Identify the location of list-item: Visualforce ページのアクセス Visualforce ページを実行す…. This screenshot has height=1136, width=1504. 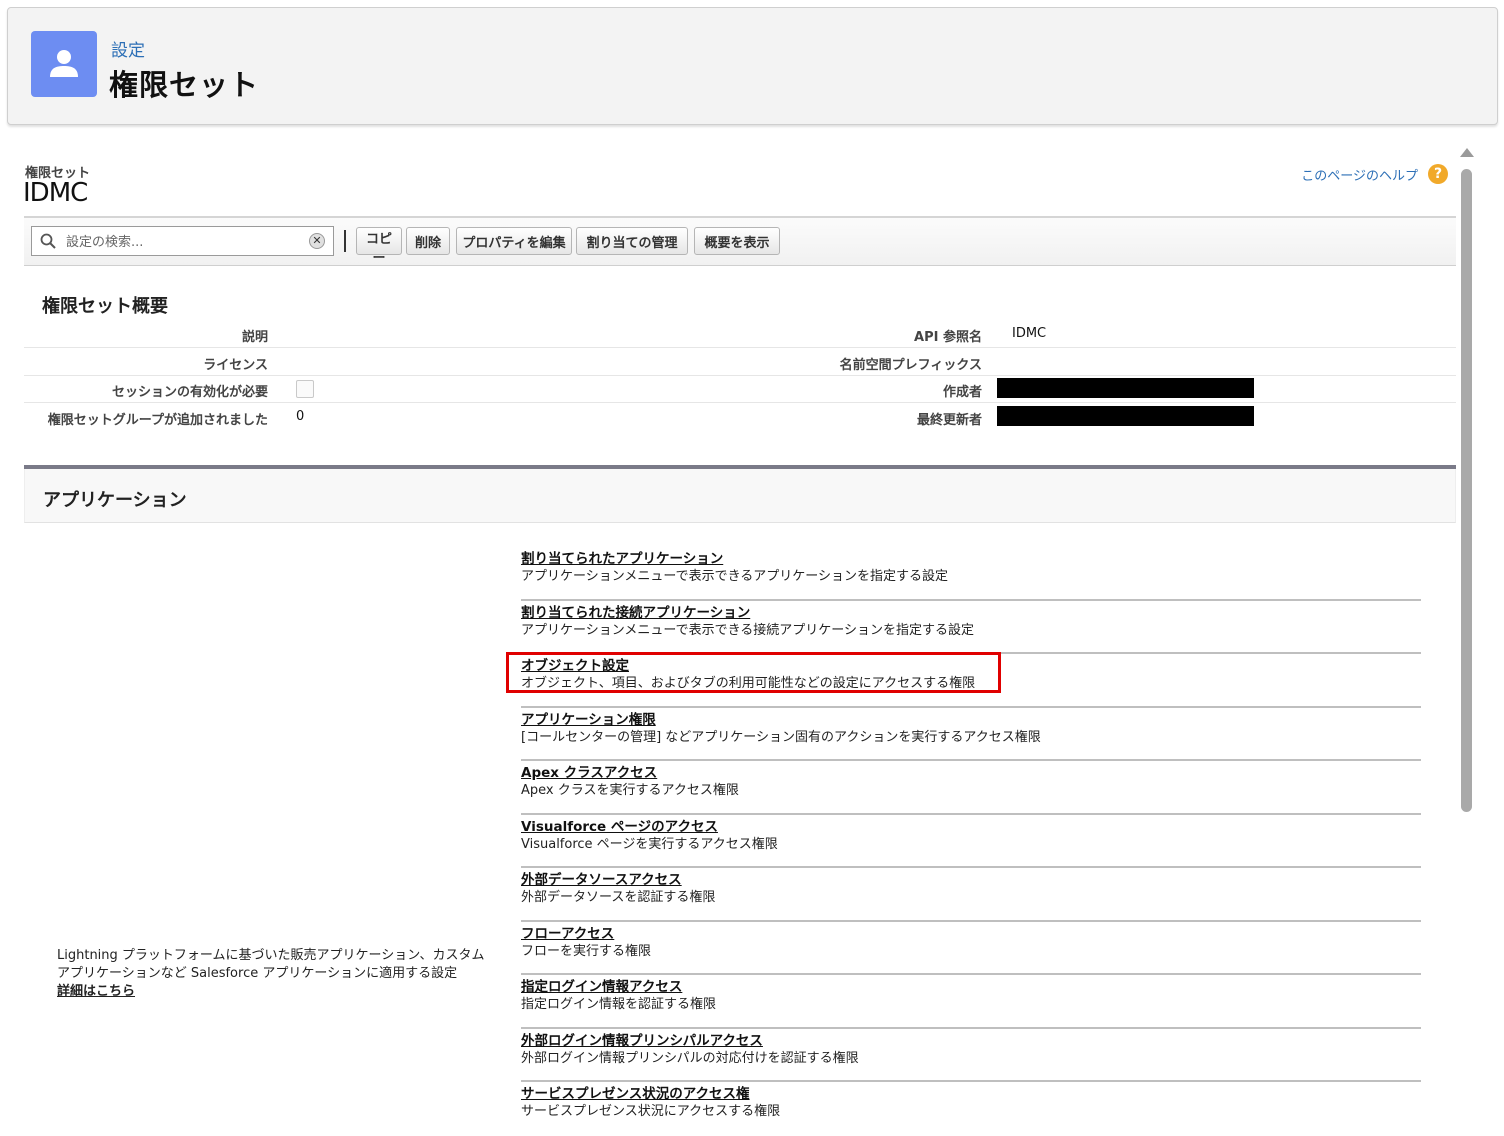
(971, 841).